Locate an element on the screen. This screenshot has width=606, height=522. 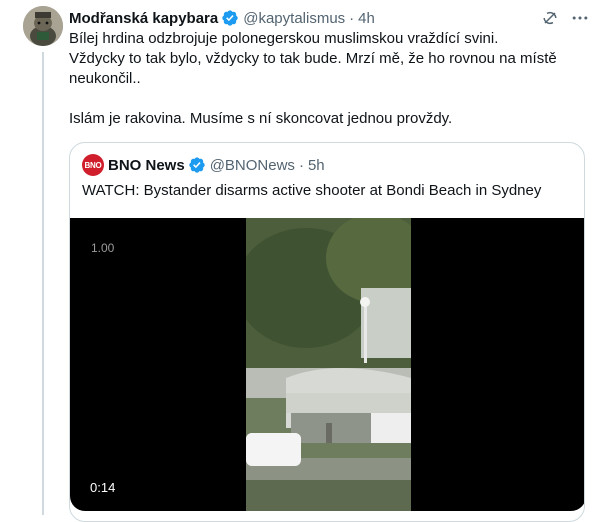
tweet-text-line: neukončil.. is located at coordinates (105, 78).